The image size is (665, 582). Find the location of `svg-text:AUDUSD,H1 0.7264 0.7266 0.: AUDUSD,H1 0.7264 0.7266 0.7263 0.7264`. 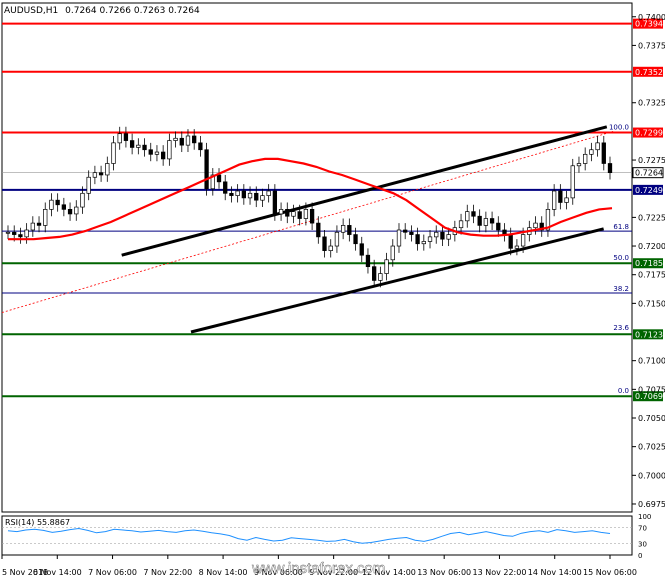

svg-text:AUDUSD,H1 0.7264 0.7266 0.: AUDUSD,H1 0.7264 0.7266 0.7263 0.7264 is located at coordinates (102, 11).